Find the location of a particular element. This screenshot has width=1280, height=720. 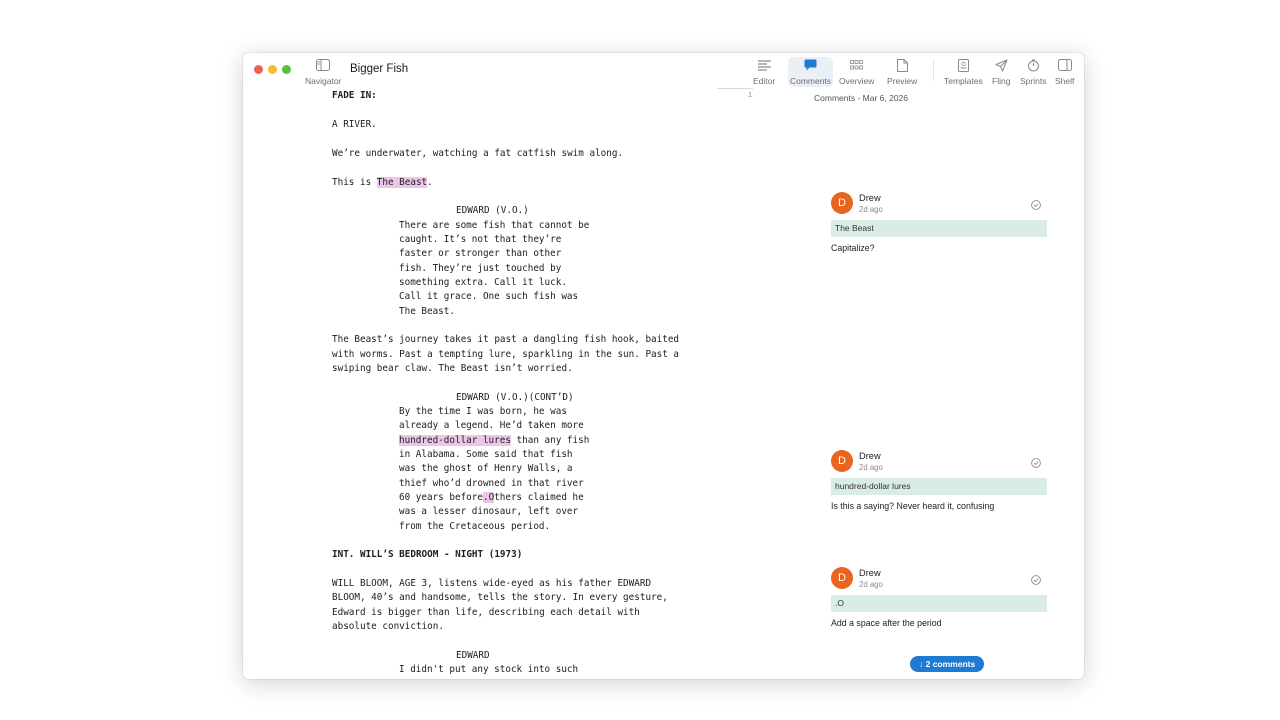

sprints-button: Sprints is located at coordinates (1033, 72).